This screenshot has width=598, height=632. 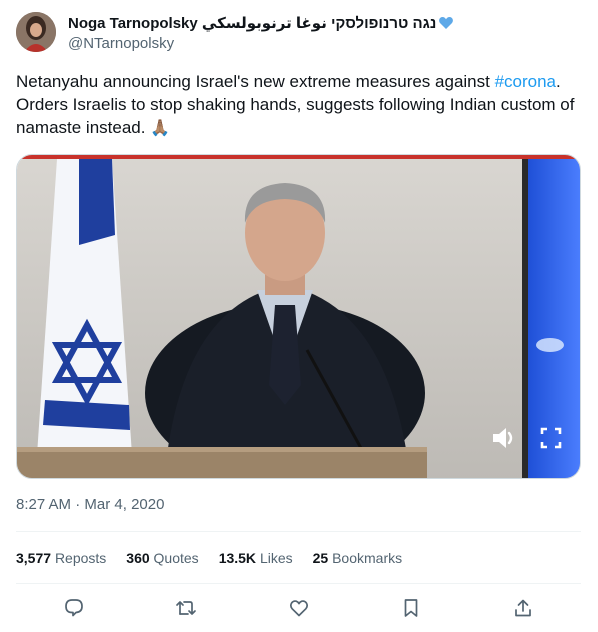 I want to click on quotes-label: Quotes, so click(x=176, y=558).